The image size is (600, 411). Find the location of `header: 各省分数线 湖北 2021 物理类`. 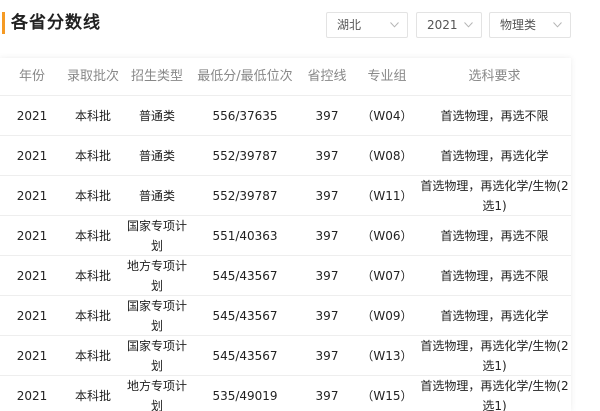

header: 各省分数线 湖北 2021 物理类 is located at coordinates (300, 28).